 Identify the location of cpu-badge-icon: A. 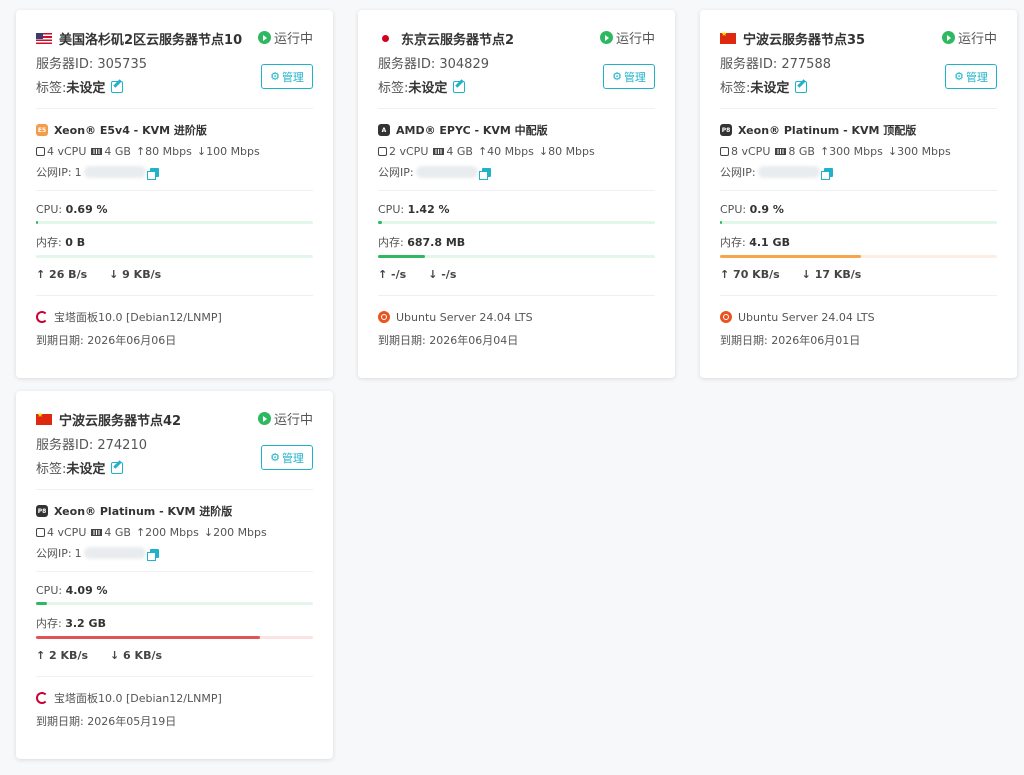
(384, 130).